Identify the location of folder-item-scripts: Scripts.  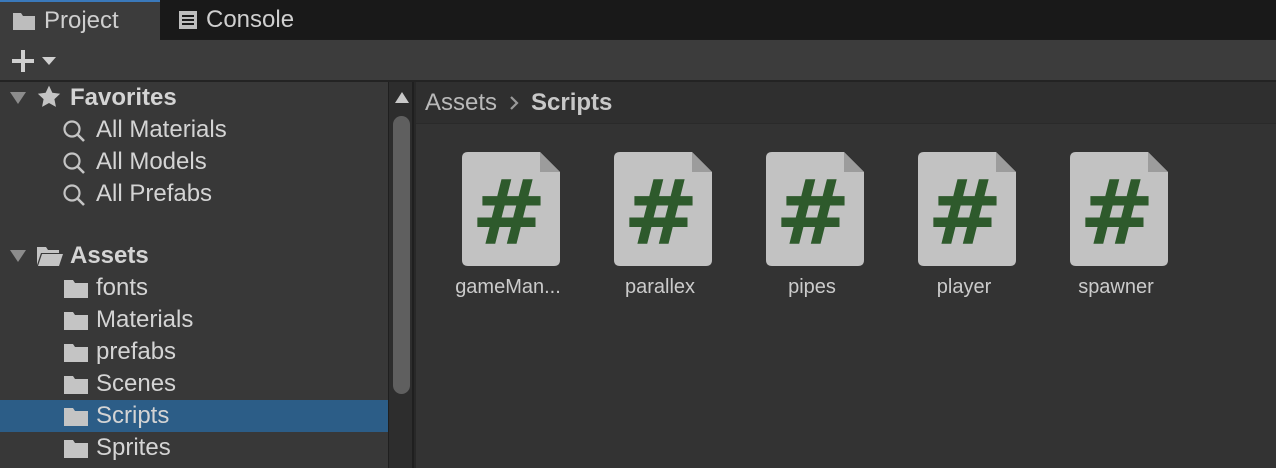
(194, 416).